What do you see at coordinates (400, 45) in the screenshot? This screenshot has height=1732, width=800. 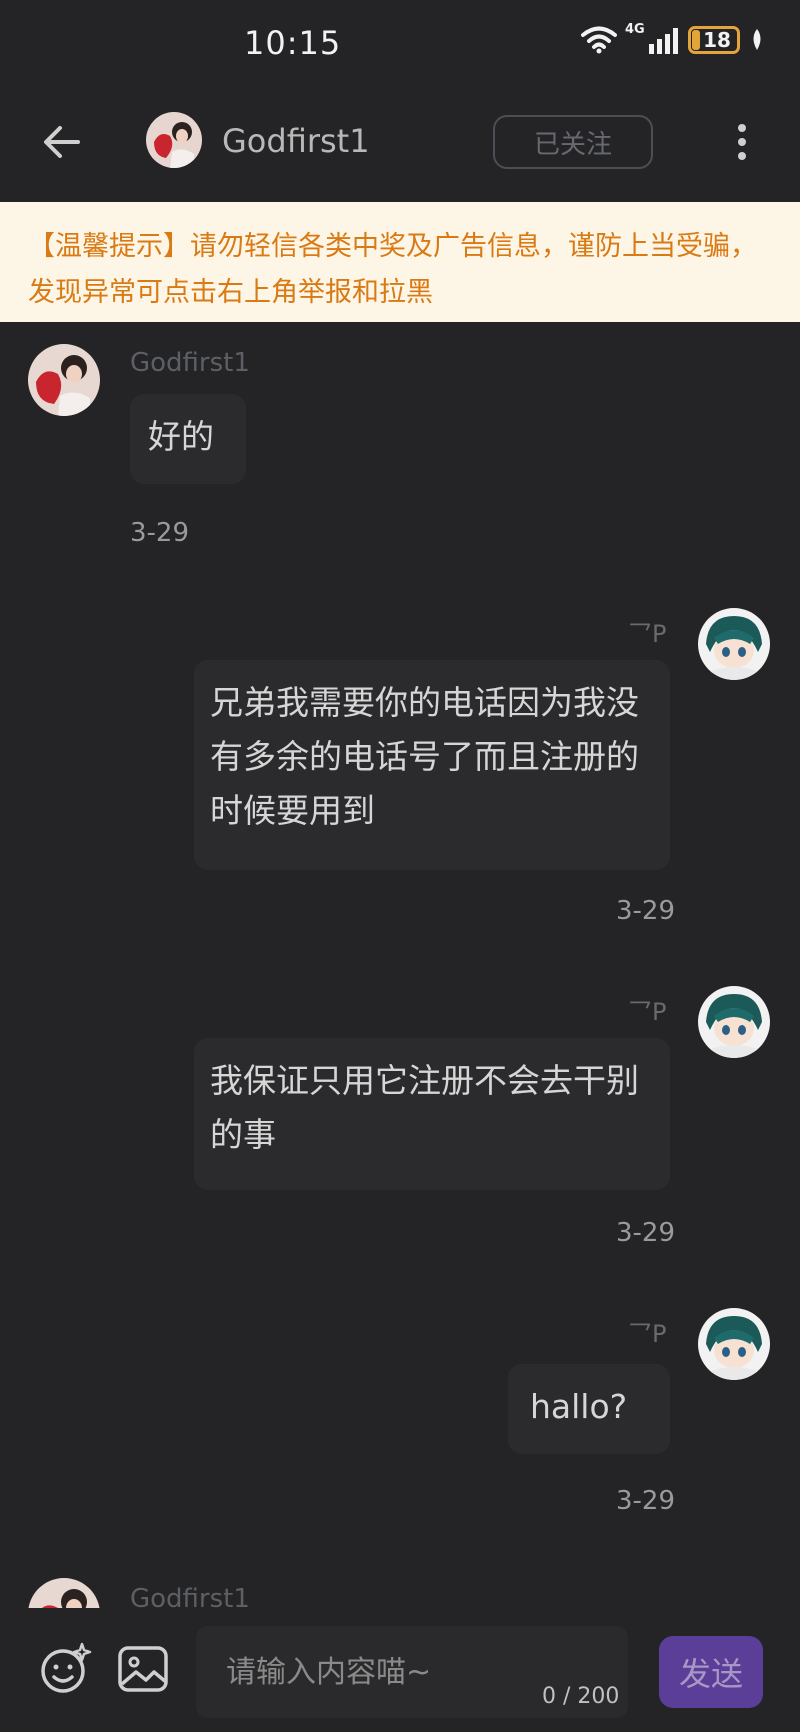 I see `status-bar: 10:15 4G 18` at bounding box center [400, 45].